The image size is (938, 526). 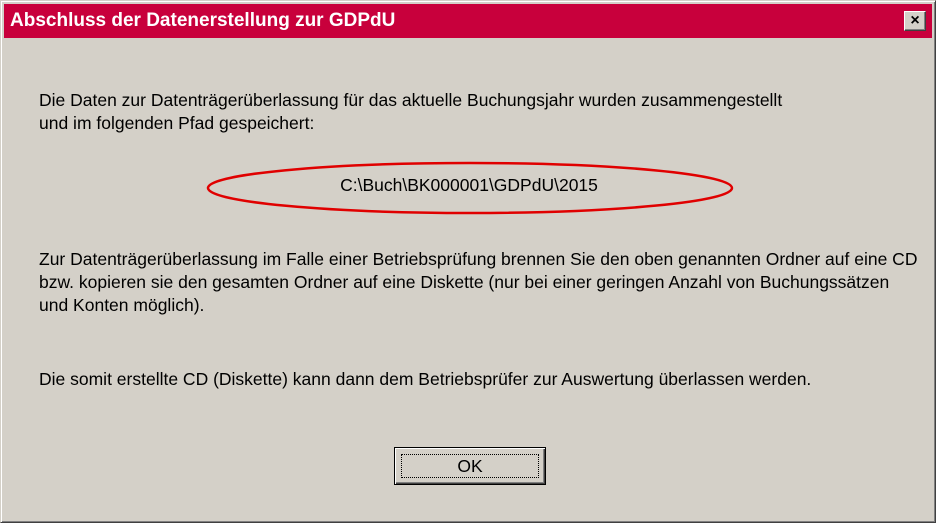 I want to click on close-icon: ×, so click(x=915, y=20).